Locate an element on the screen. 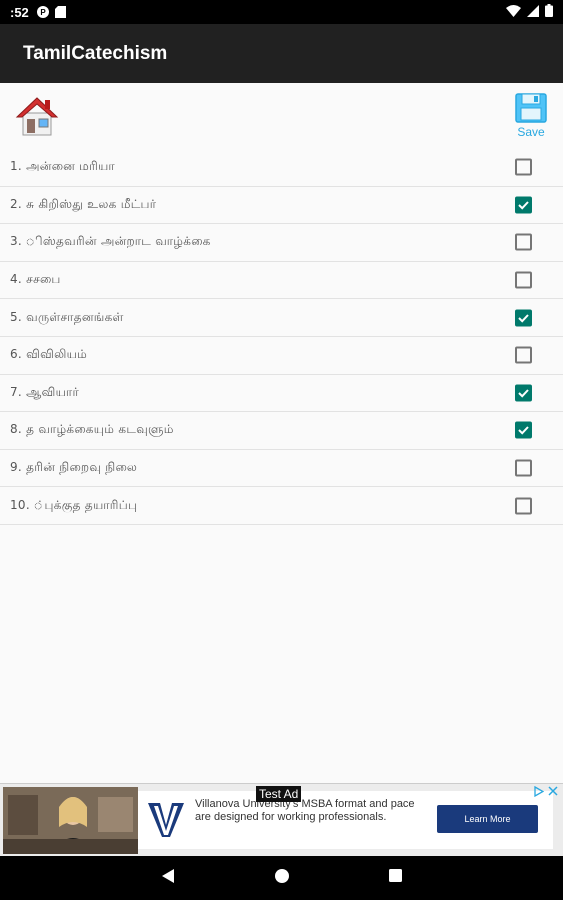 Image resolution: width=563 pixels, height=900 pixels. list-item: 8. த வாழ்க்கையும் கடவுளும் is located at coordinates (281, 431).